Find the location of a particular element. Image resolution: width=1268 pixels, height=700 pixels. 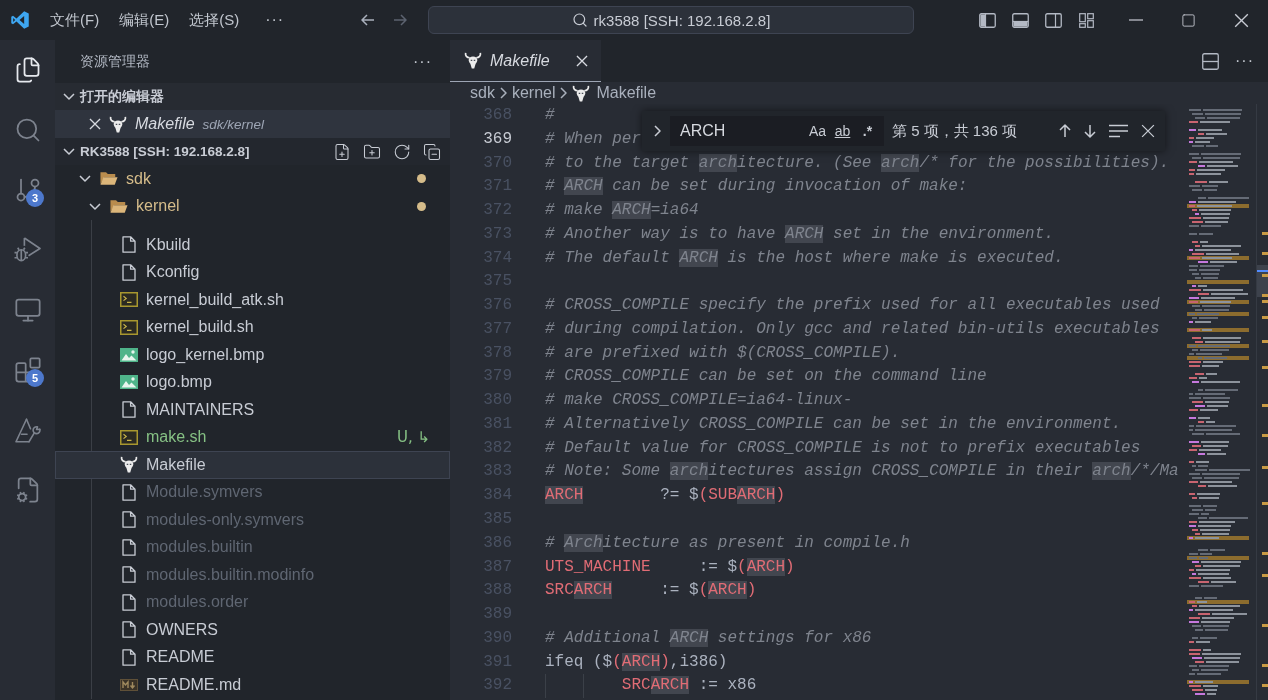

code-line: # The default ARCH is the host where make is executed. is located at coordinates (804, 258).